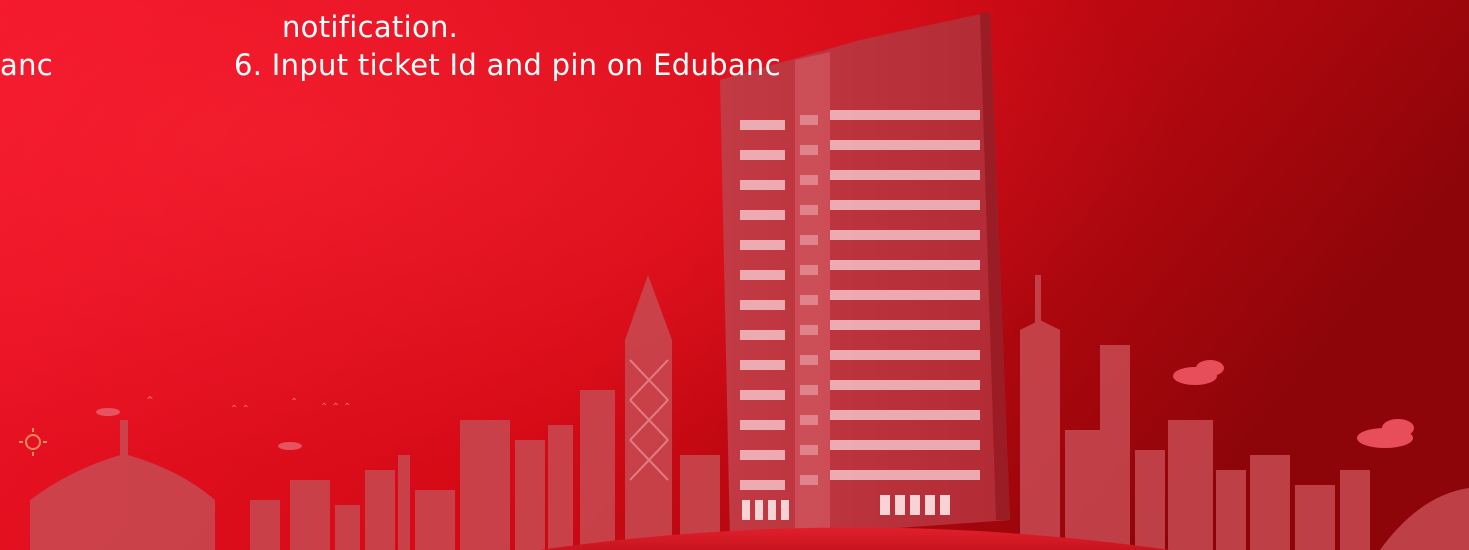 This screenshot has width=1469, height=550. What do you see at coordinates (370, 27) in the screenshot?
I see `step5-continuation-text: notification.` at bounding box center [370, 27].